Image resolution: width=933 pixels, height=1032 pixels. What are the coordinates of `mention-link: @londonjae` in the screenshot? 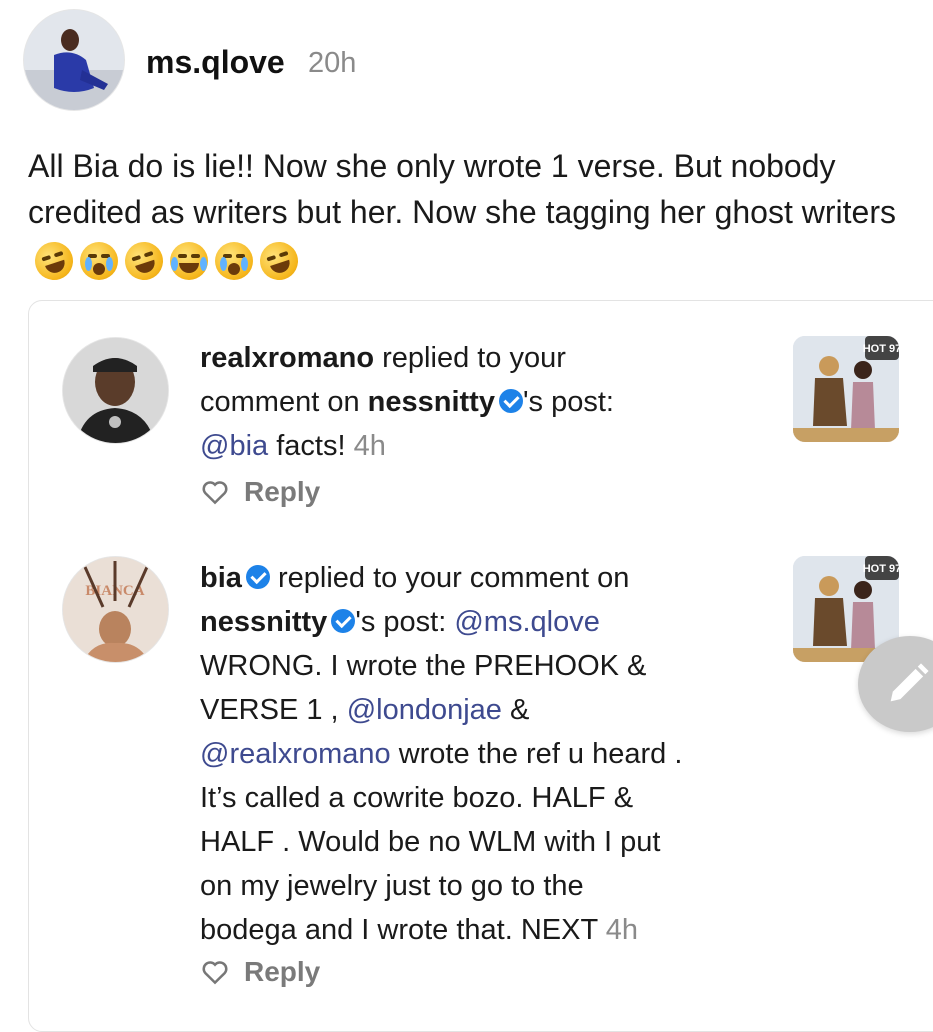 It's located at (424, 710).